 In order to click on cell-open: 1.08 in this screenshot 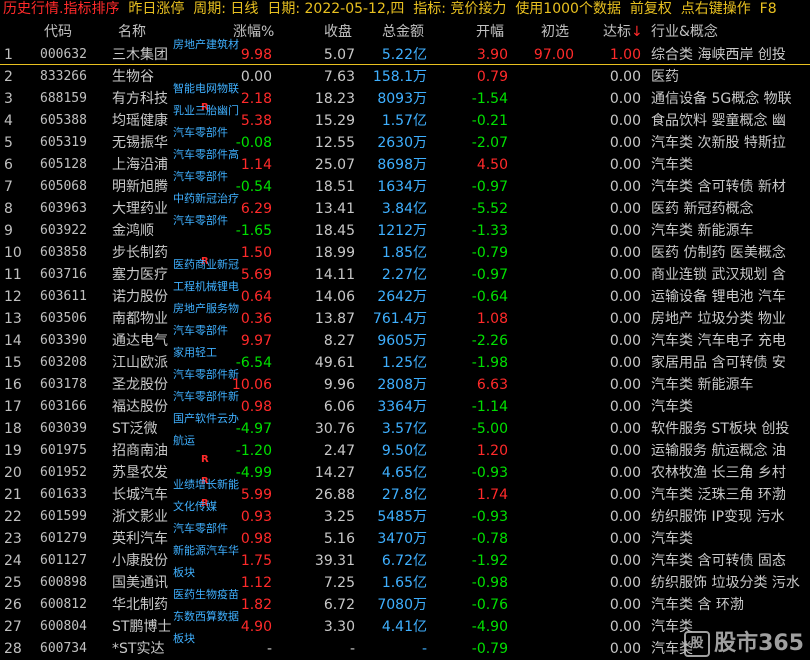, I will do `click(492, 319)`.